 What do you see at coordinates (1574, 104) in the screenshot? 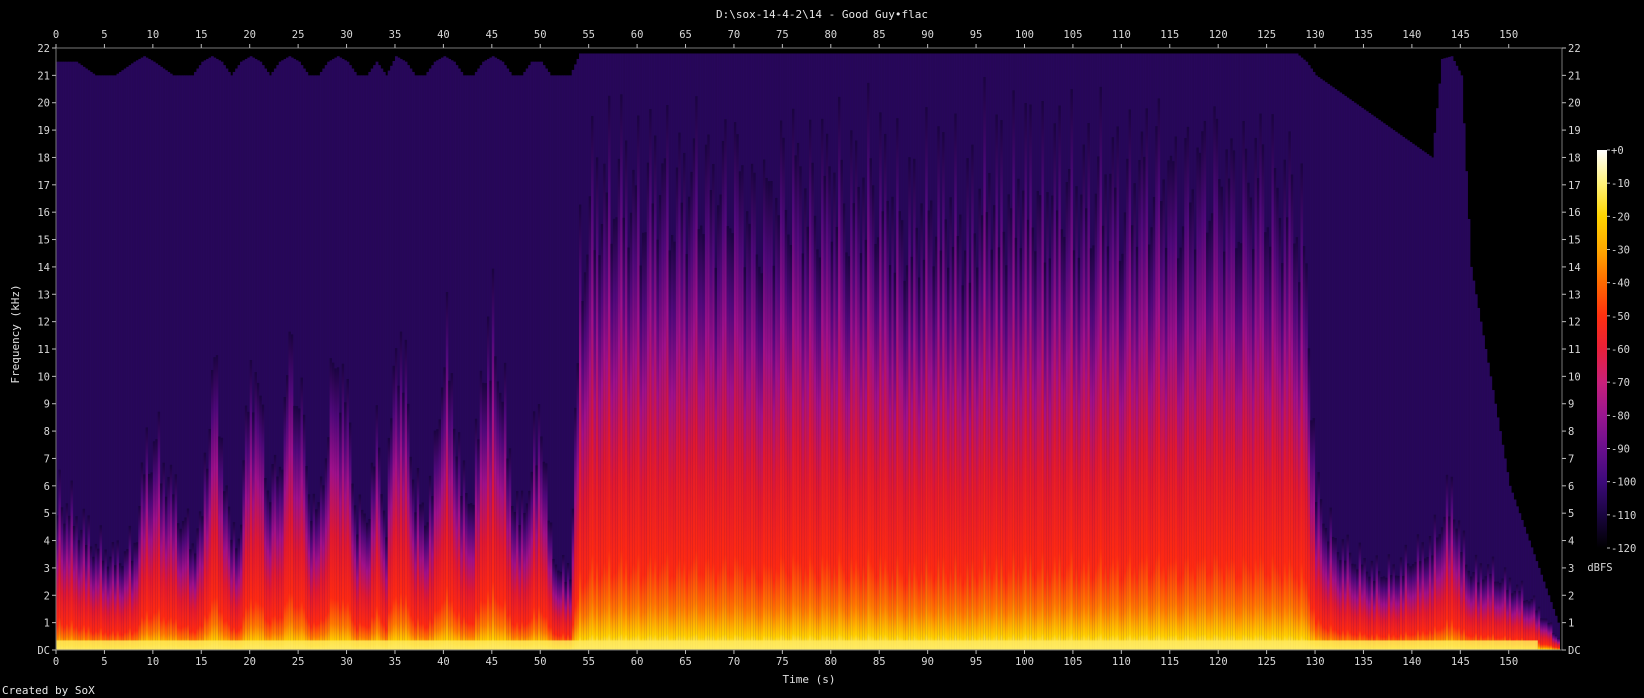
I see `y-tick-label-right: 20` at bounding box center [1574, 104].